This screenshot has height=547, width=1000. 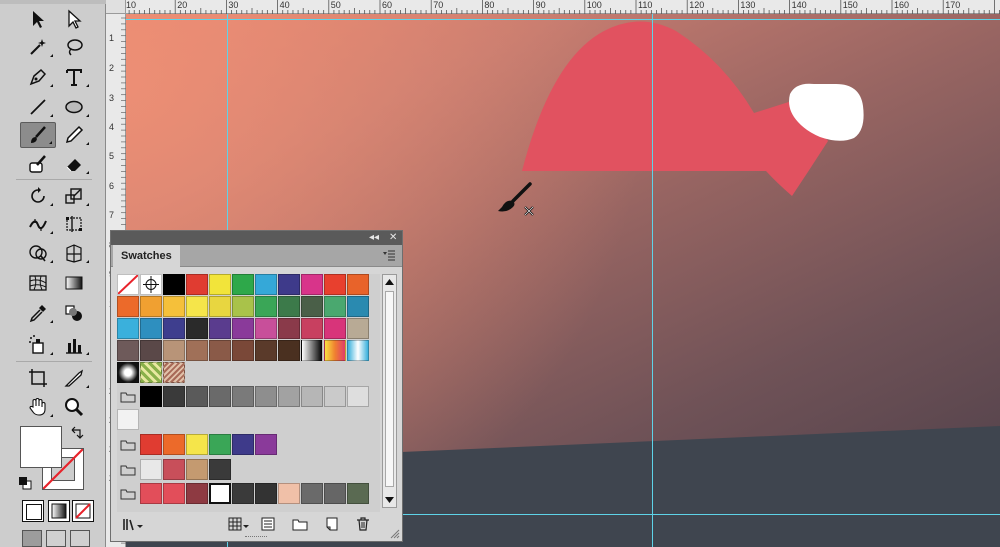 I want to click on width-tool, so click(x=38, y=224).